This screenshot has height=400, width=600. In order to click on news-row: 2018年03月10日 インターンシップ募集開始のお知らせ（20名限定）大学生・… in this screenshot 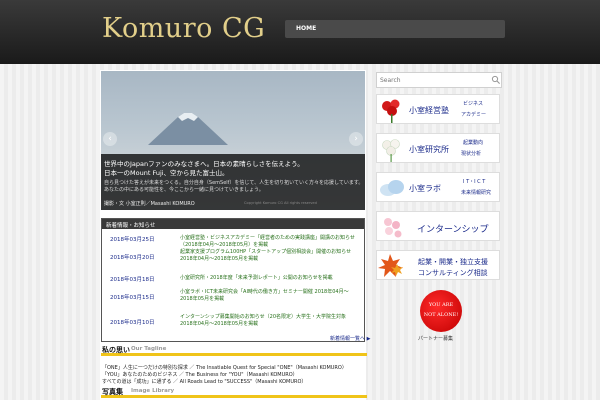, I will do `click(233, 322)`.